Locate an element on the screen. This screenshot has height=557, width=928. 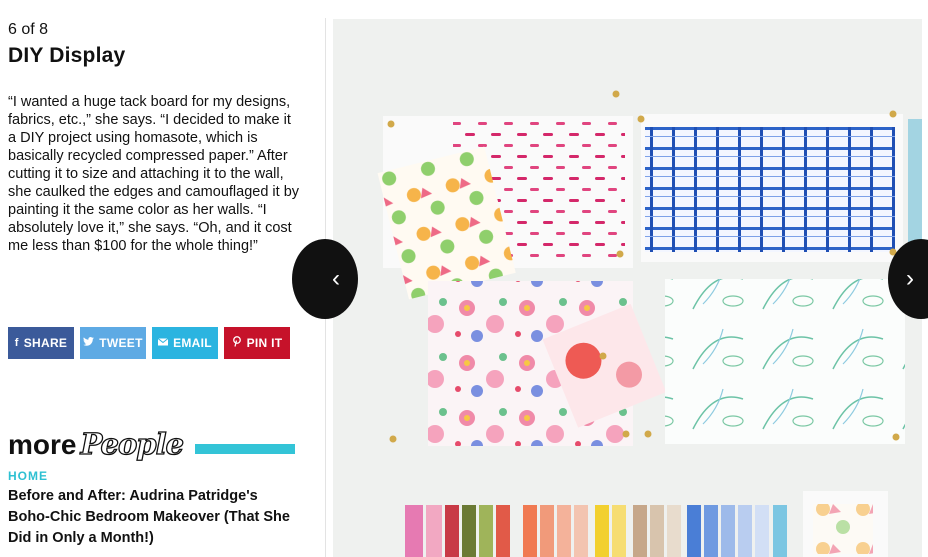
related-kicker: HOME is located at coordinates (28, 476).